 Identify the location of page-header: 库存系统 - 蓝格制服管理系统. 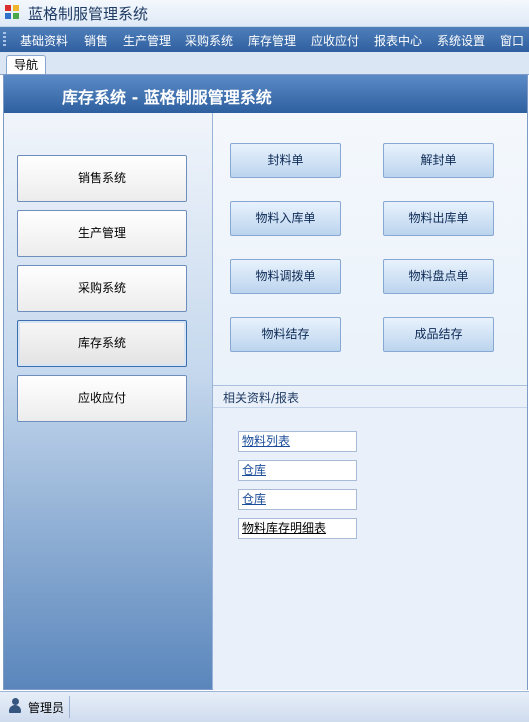
(265, 94).